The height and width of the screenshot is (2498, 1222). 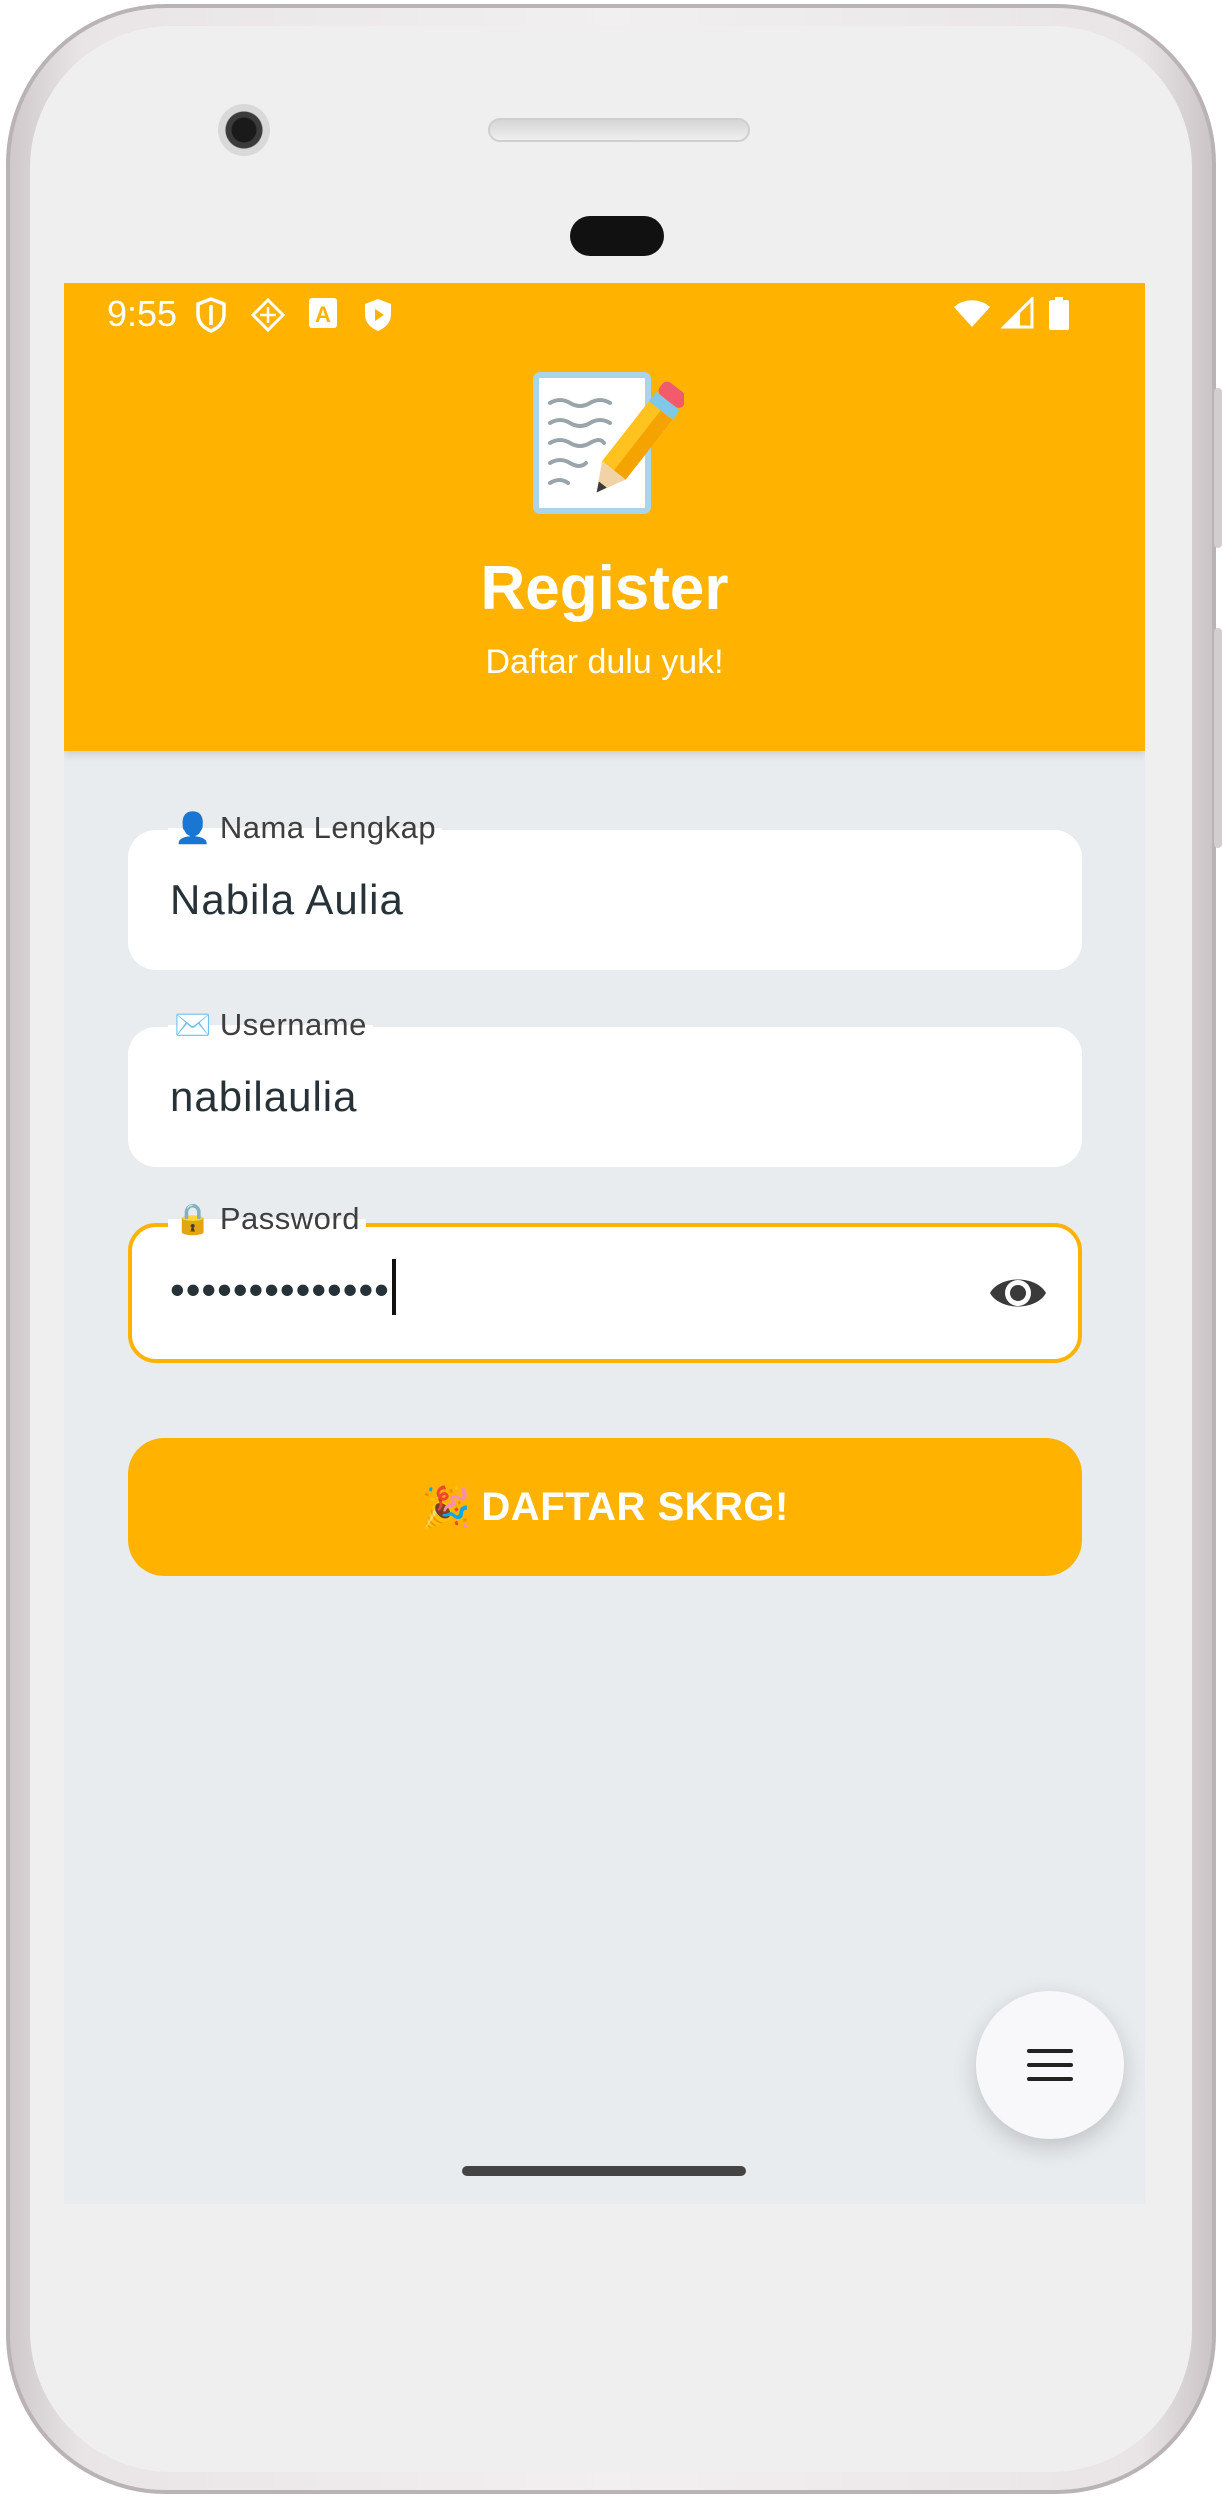 I want to click on page-title: Register, so click(x=604, y=588).